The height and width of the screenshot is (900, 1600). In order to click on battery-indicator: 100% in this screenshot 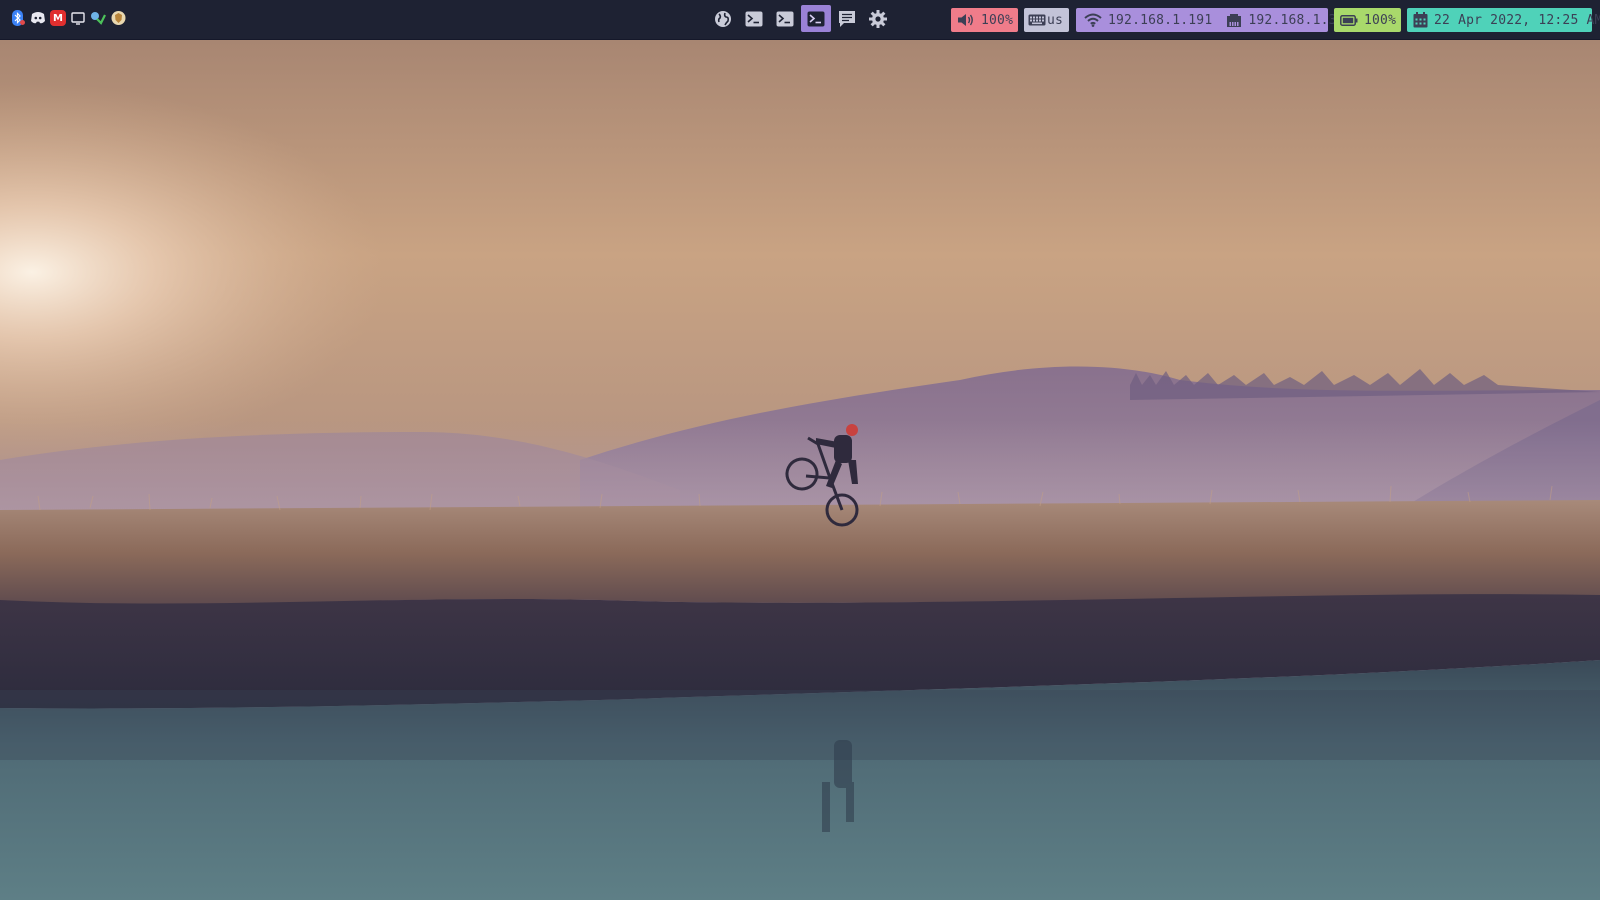, I will do `click(1367, 20)`.